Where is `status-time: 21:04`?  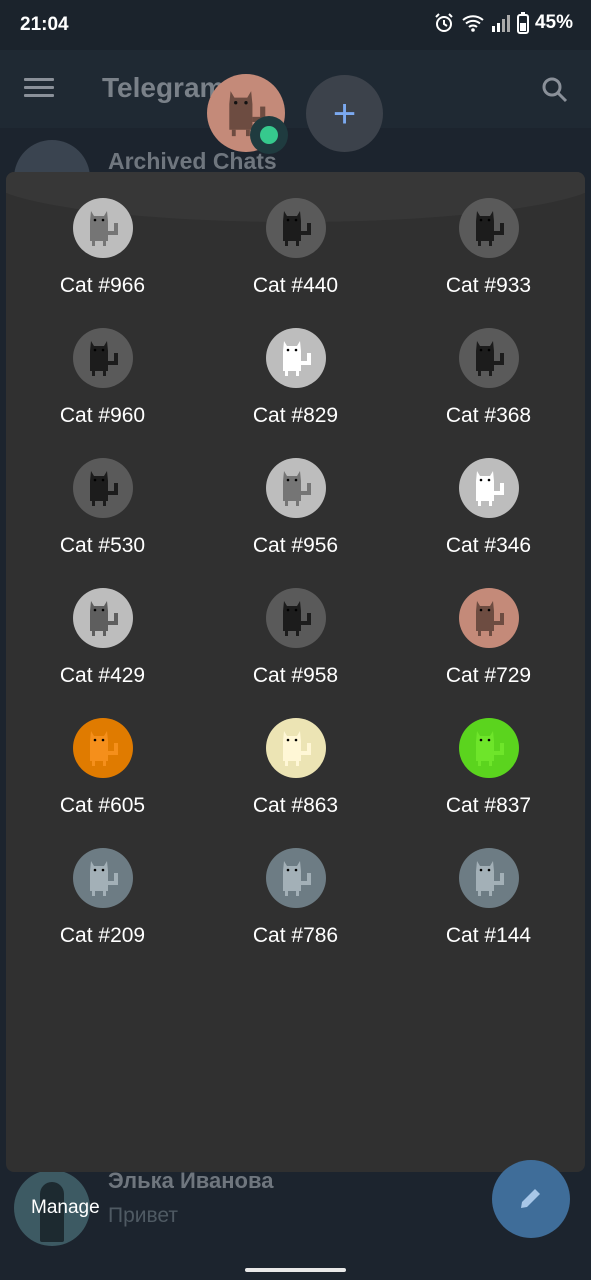 status-time: 21:04 is located at coordinates (44, 24).